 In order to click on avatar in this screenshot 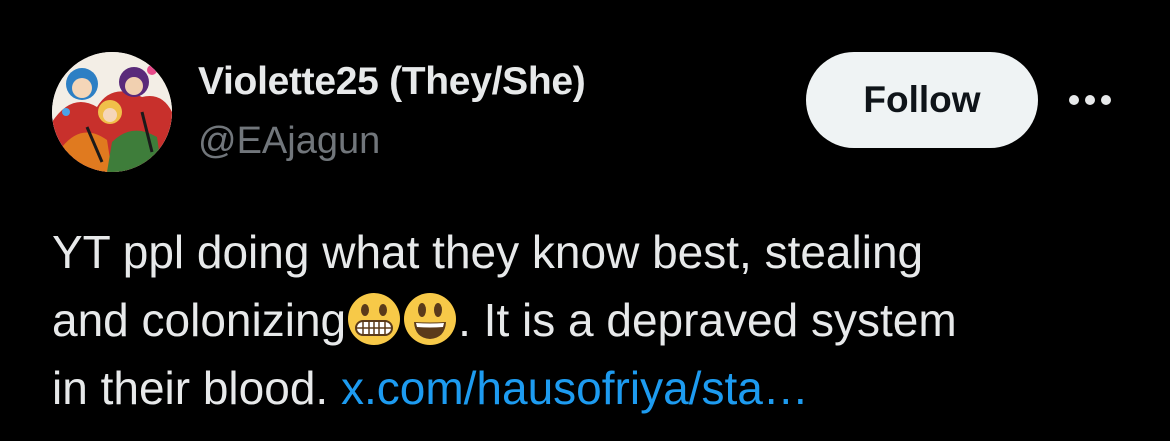, I will do `click(112, 112)`.